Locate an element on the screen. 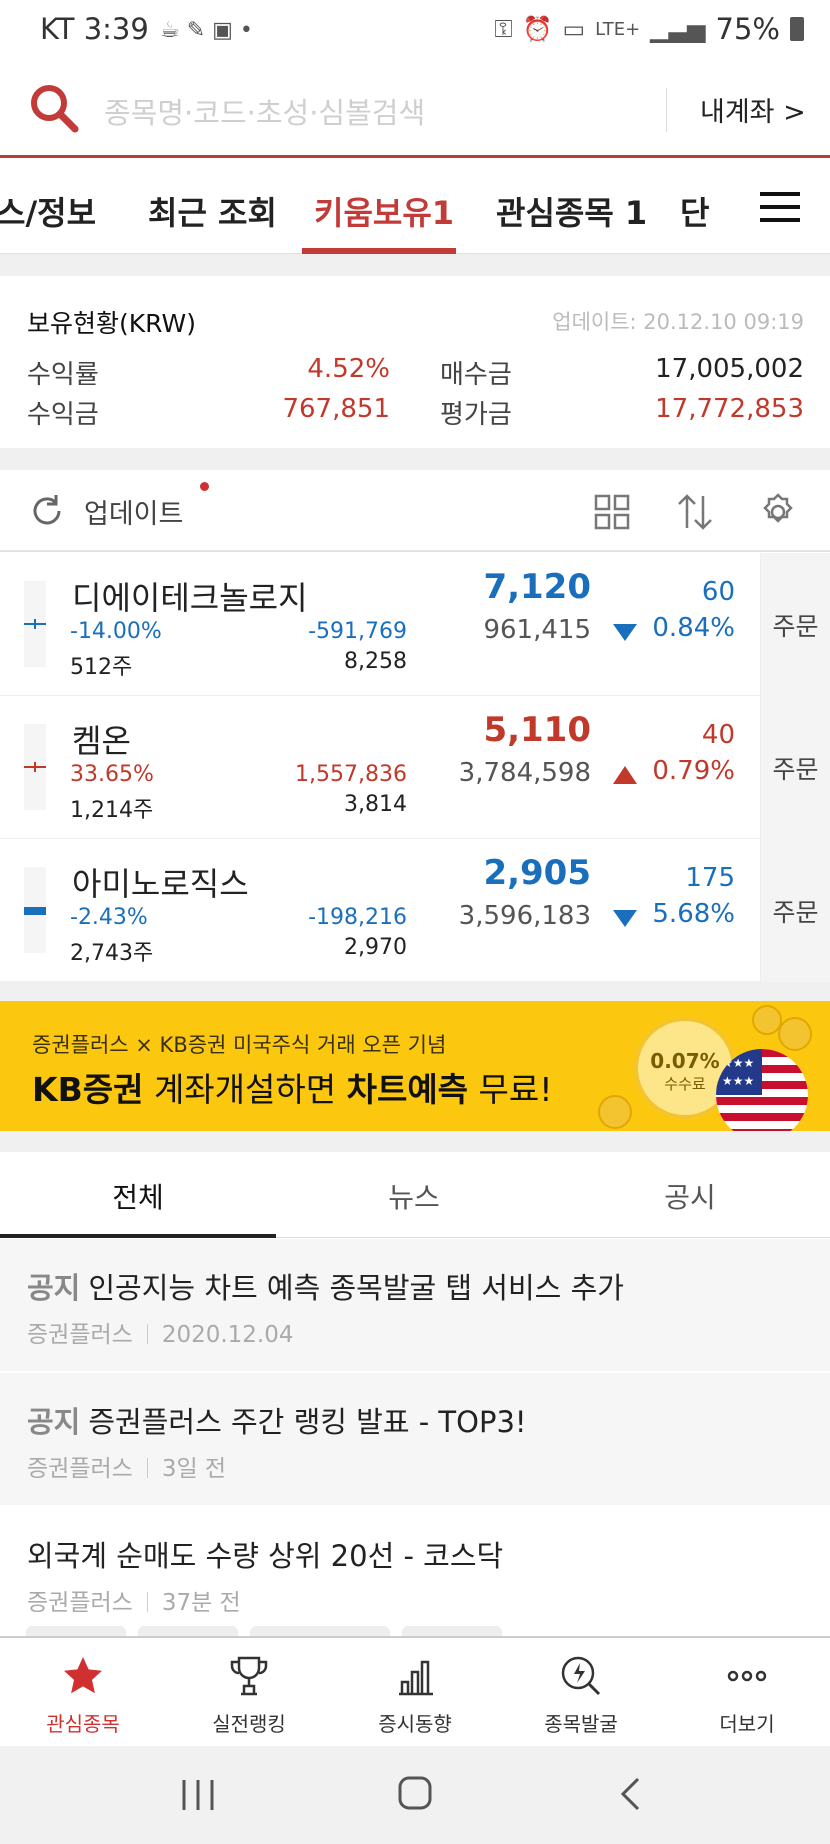  refresh-icon is located at coordinates (47, 511).